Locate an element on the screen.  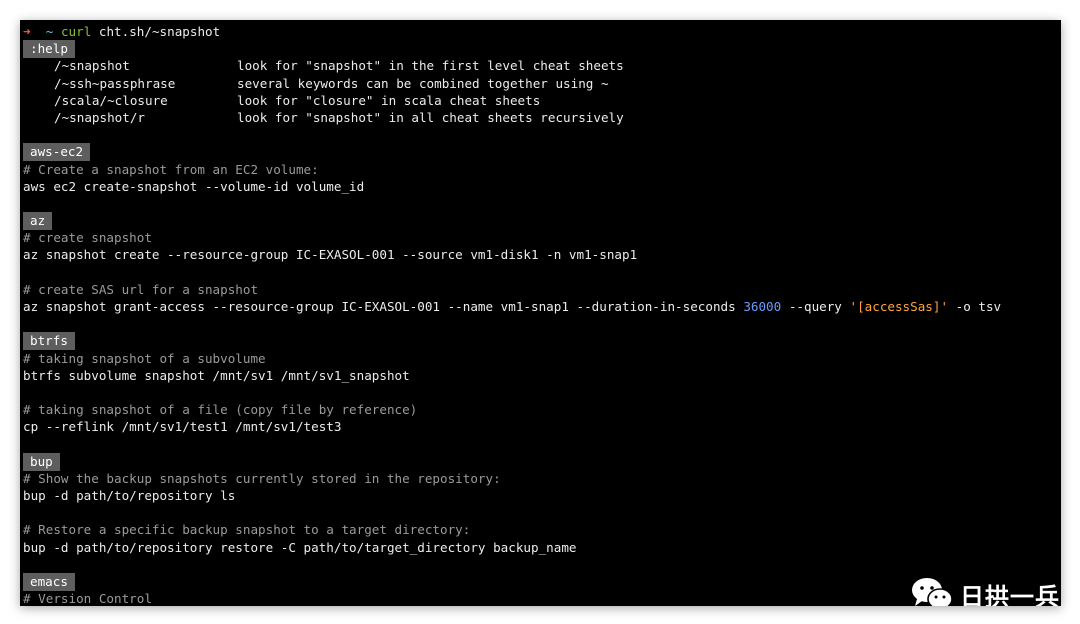
section-header-aws-ec2: aws-ec2 is located at coordinates (540, 152).